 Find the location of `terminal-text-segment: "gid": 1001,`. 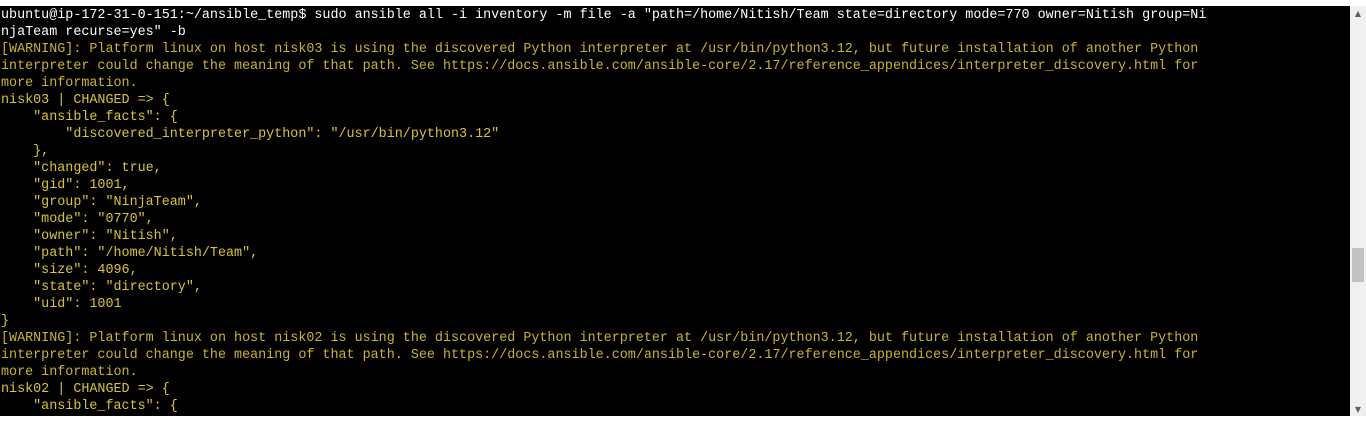

terminal-text-segment: "gid": 1001, is located at coordinates (65, 185).